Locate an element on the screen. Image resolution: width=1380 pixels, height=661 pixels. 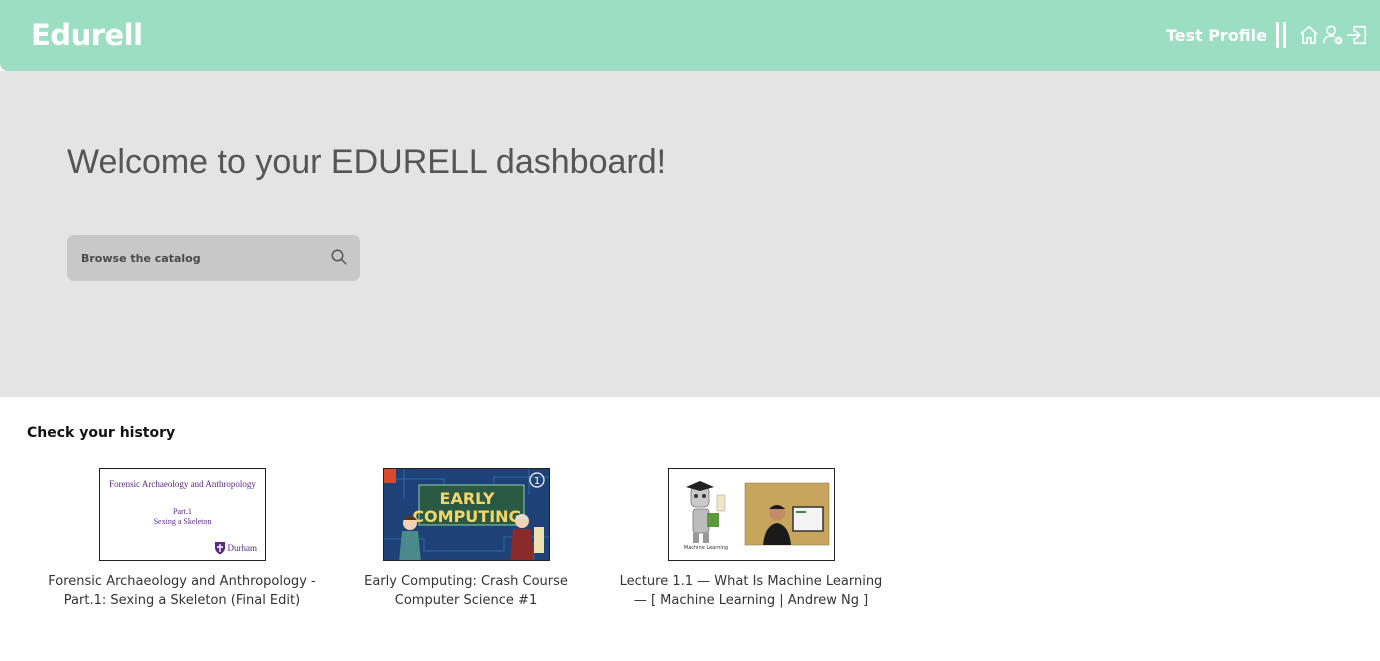
video-thumbnail: EARLY COMPUTING 1 is located at coordinates (466, 514).